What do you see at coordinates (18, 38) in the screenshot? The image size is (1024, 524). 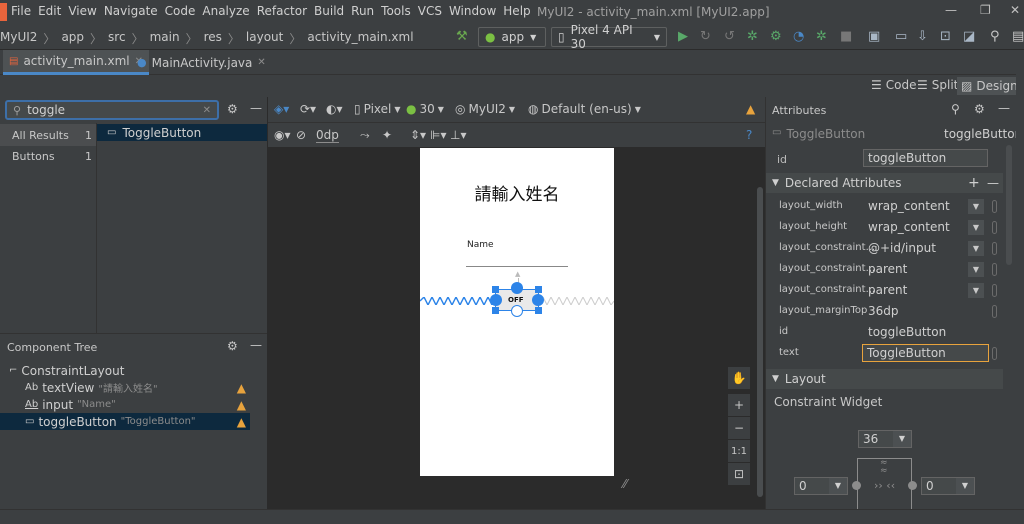 I see `breadcrumb-item: MyUI2` at bounding box center [18, 38].